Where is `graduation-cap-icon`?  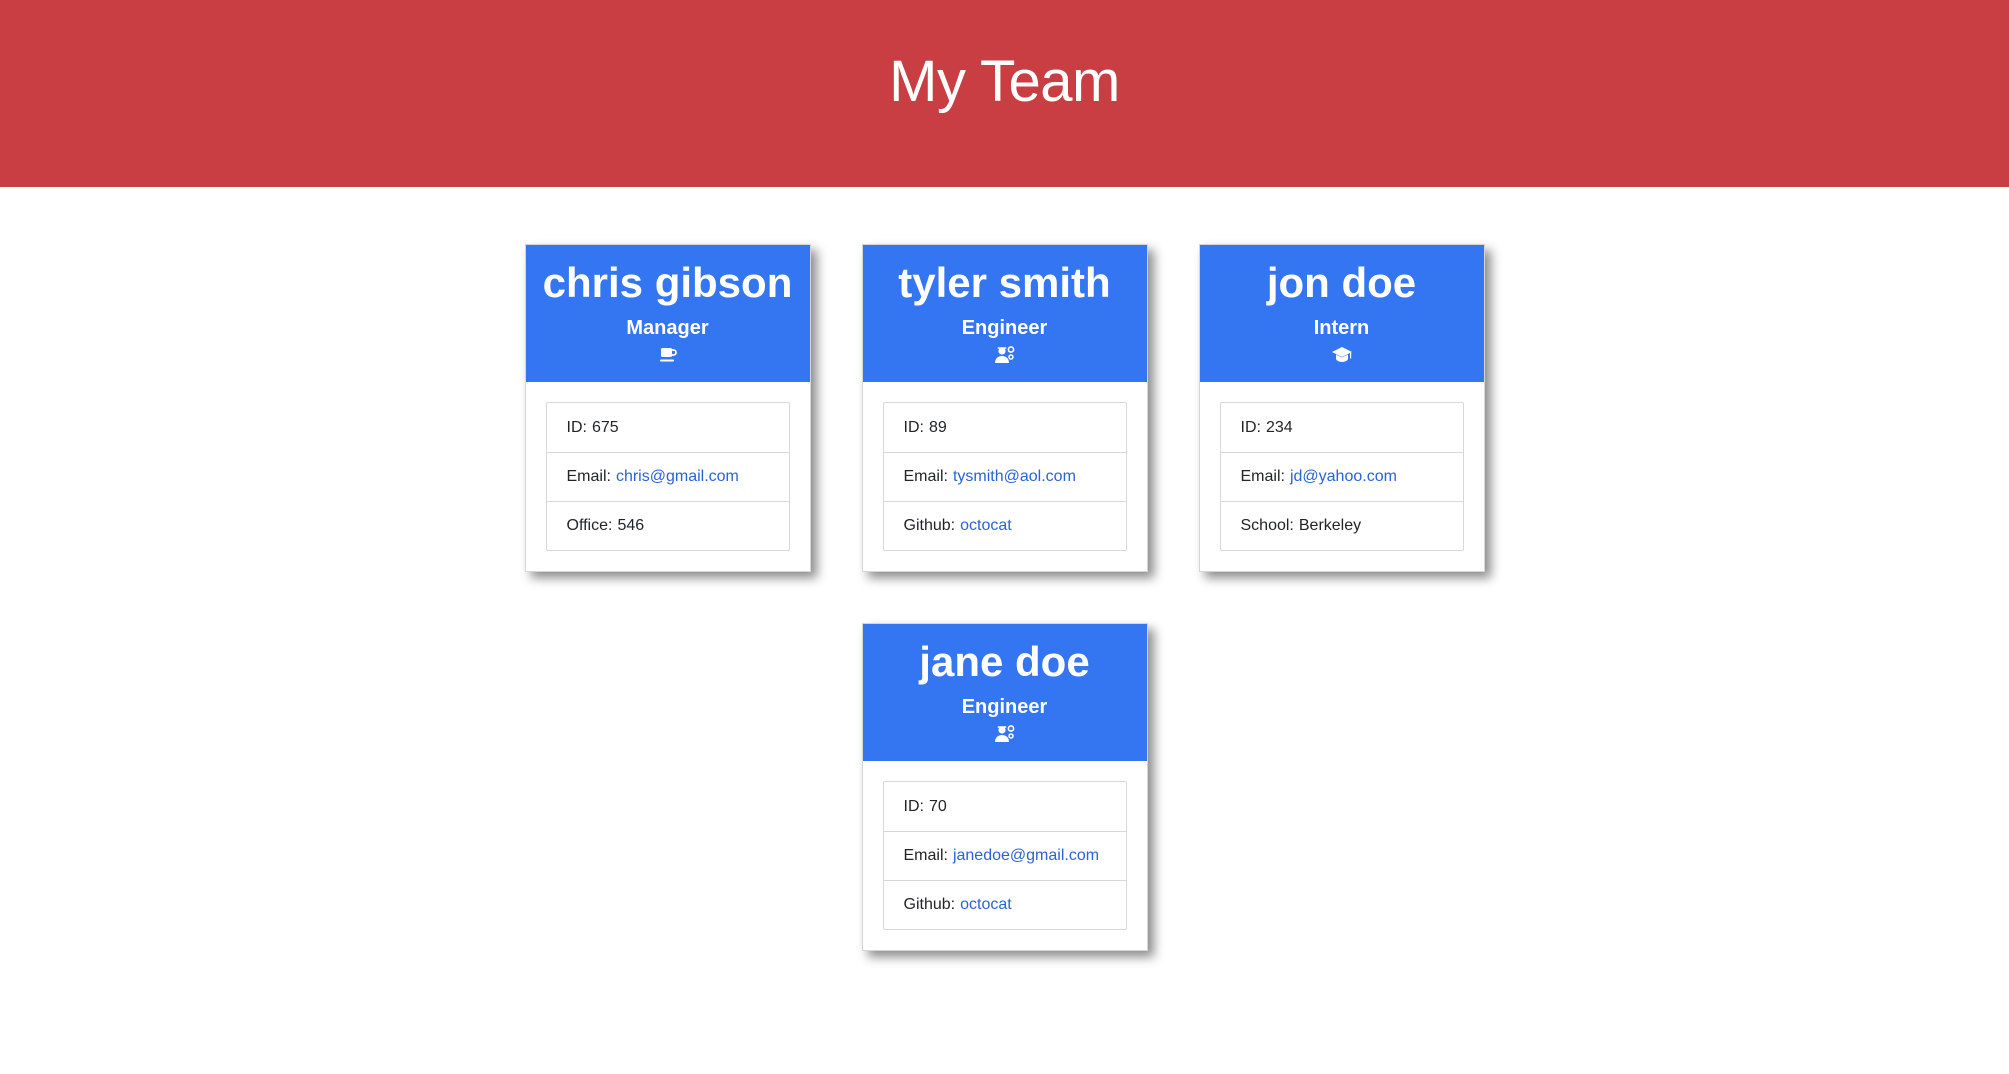 graduation-cap-icon is located at coordinates (1342, 355).